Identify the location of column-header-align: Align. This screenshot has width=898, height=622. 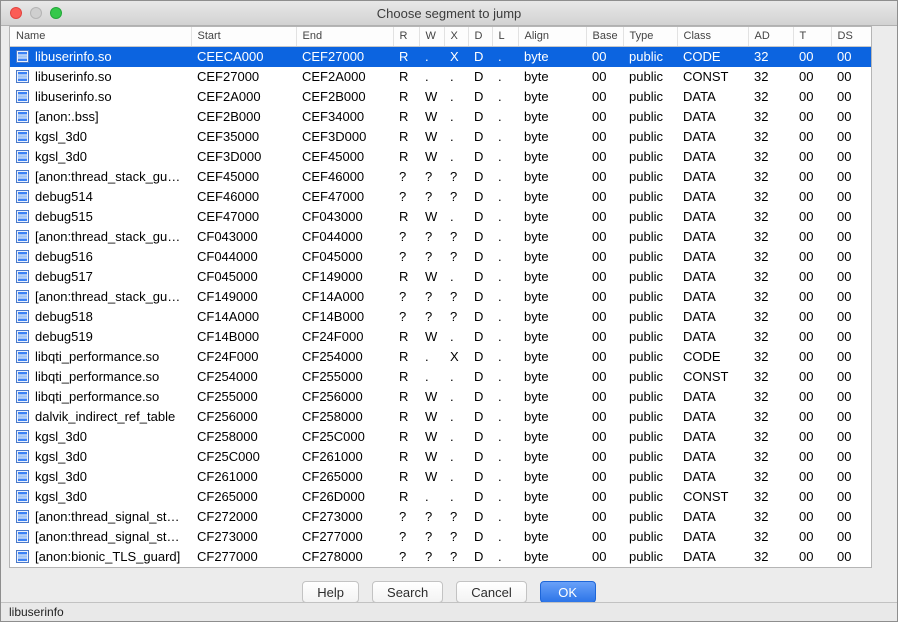
(552, 37).